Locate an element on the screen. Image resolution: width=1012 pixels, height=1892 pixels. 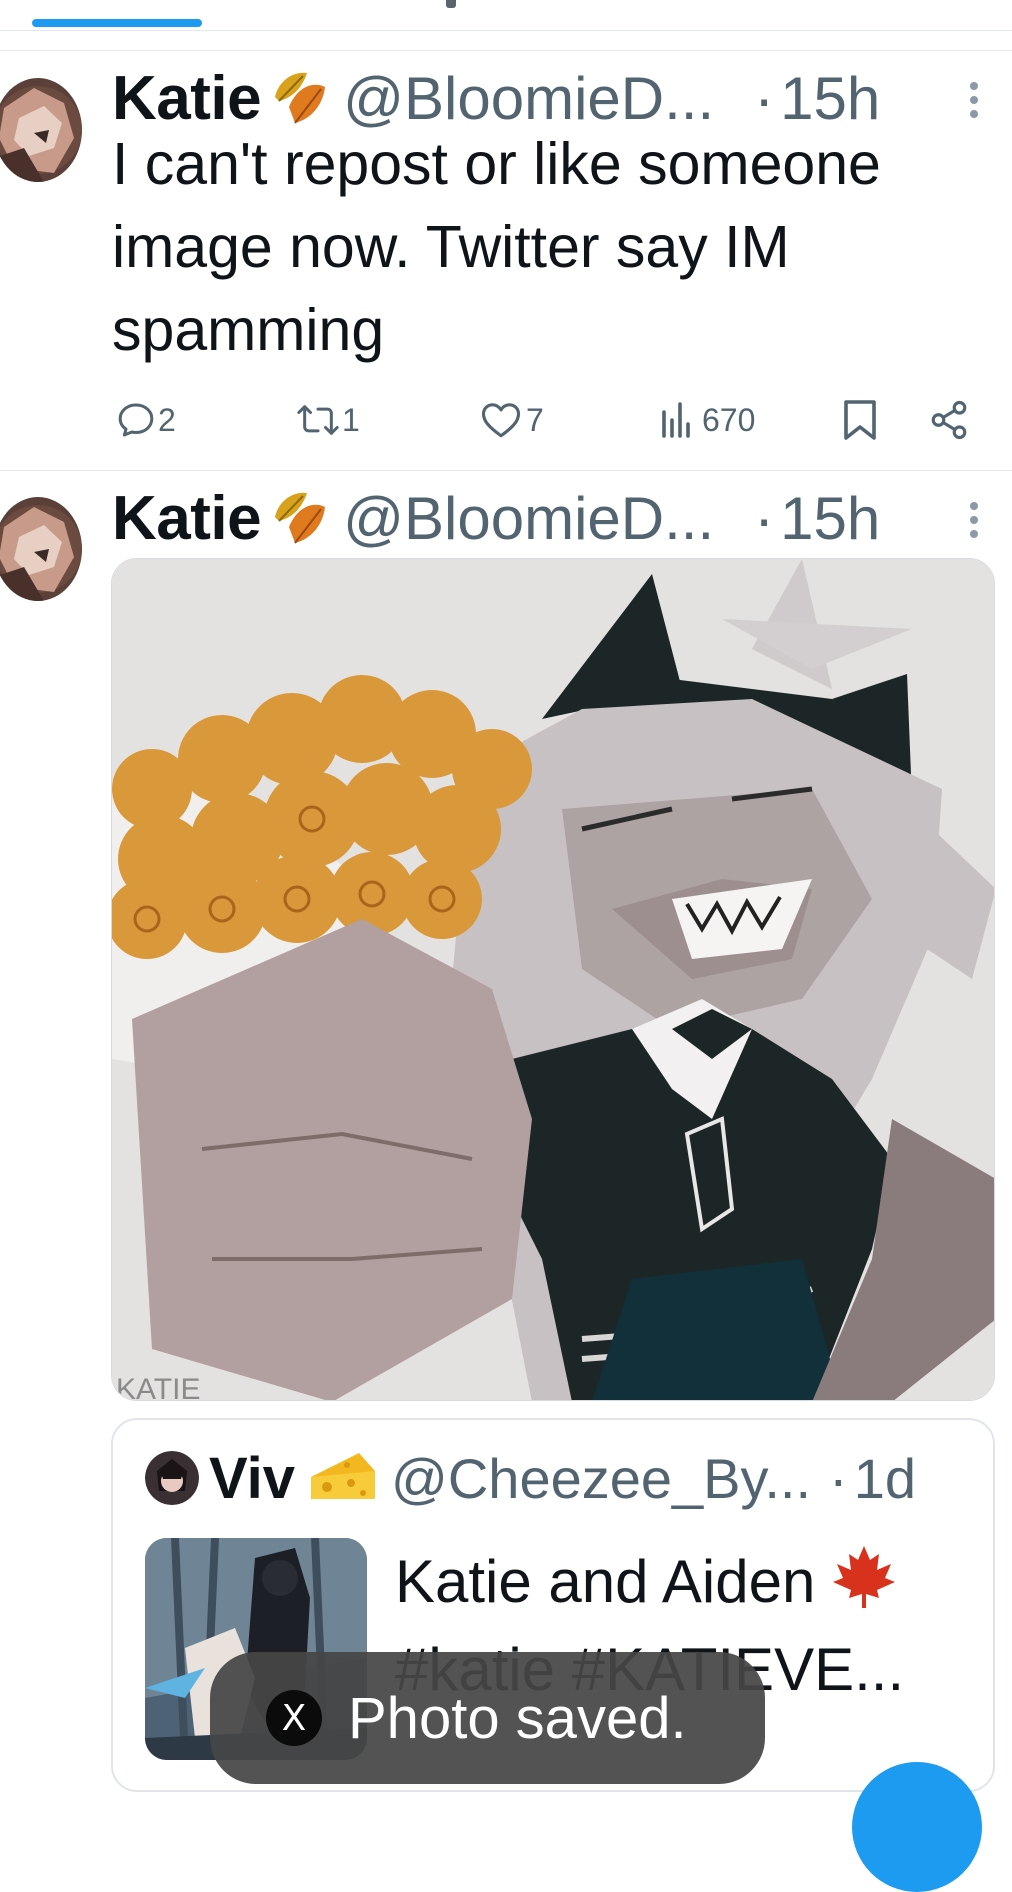
repost-count: 1 is located at coordinates (351, 419).